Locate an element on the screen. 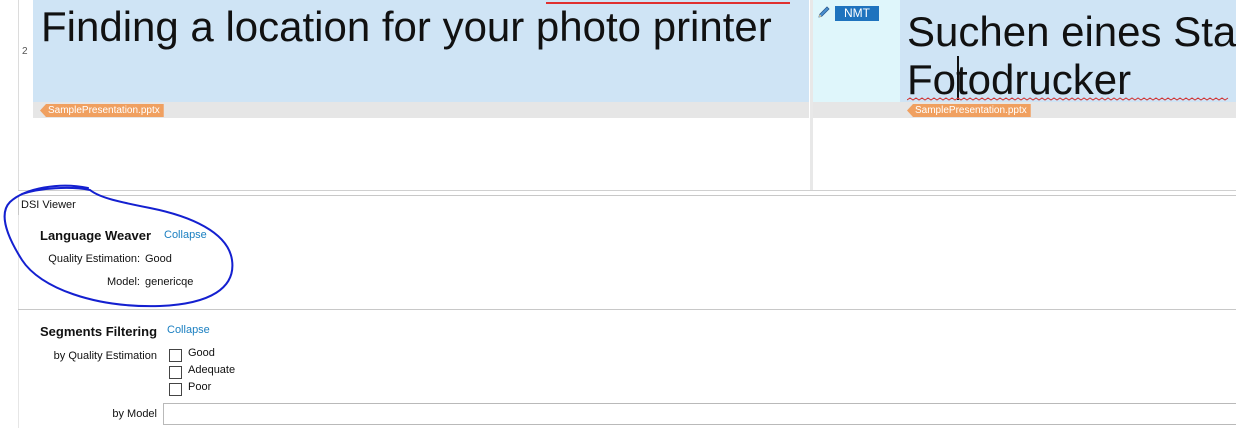 The height and width of the screenshot is (428, 1236). spelling-marker is located at coordinates (668, 3).